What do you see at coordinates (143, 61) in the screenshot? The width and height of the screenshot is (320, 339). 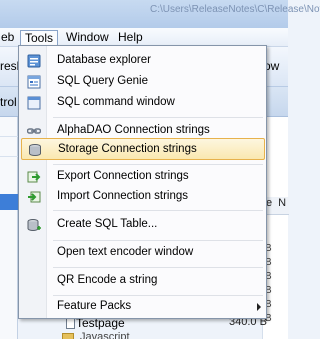 I see `menu-item-database-explorer: Database explorer` at bounding box center [143, 61].